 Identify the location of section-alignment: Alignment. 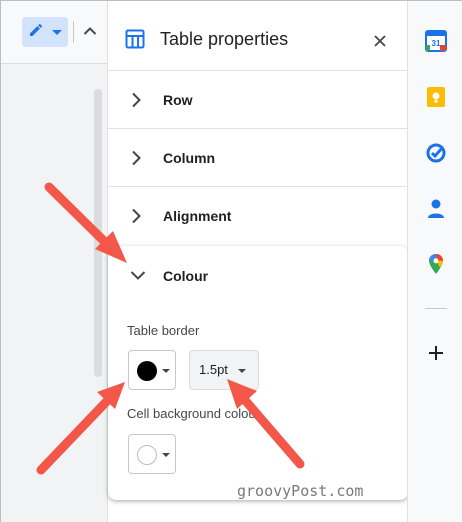
(258, 216).